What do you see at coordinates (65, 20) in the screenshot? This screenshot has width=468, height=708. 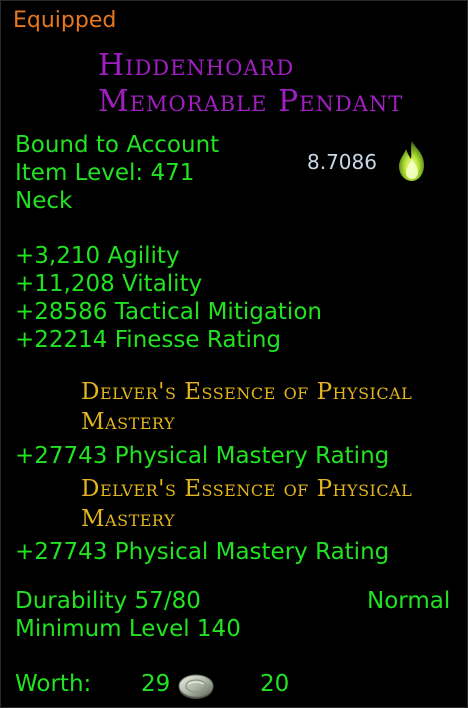 I see `equipped-status: Equipped` at bounding box center [65, 20].